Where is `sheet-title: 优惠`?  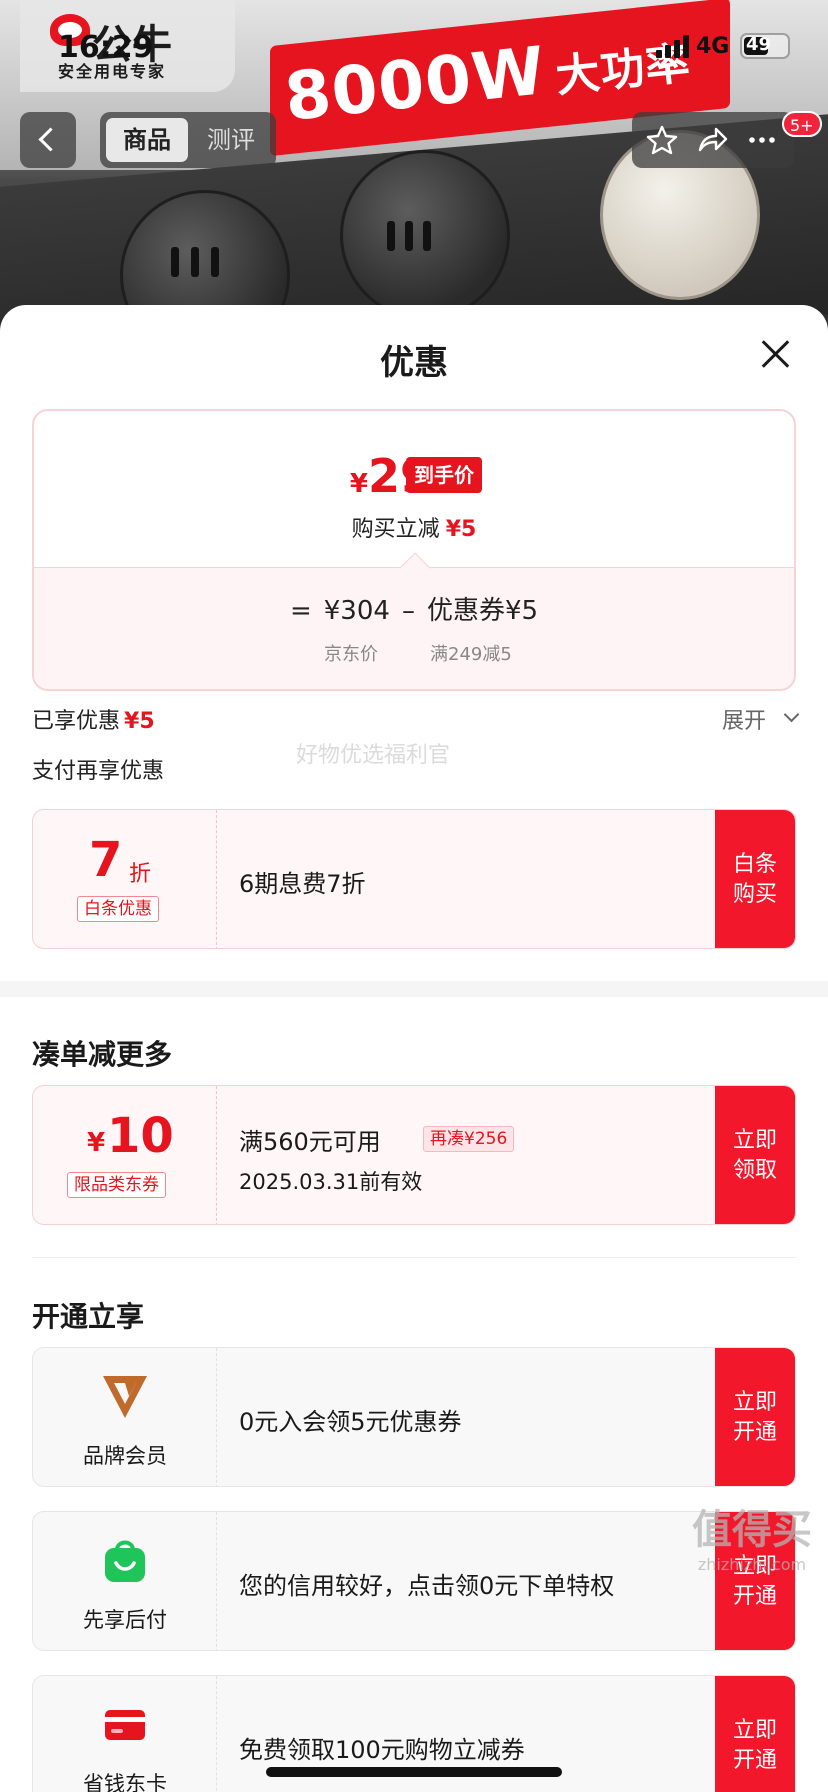 sheet-title: 优惠 is located at coordinates (414, 363).